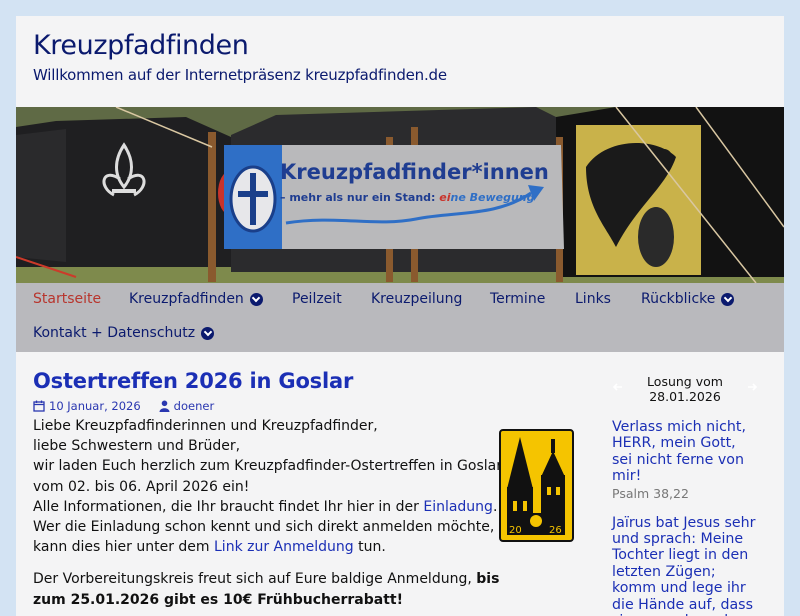  I want to click on losung-reference: Psalm 38,22, so click(650, 493).